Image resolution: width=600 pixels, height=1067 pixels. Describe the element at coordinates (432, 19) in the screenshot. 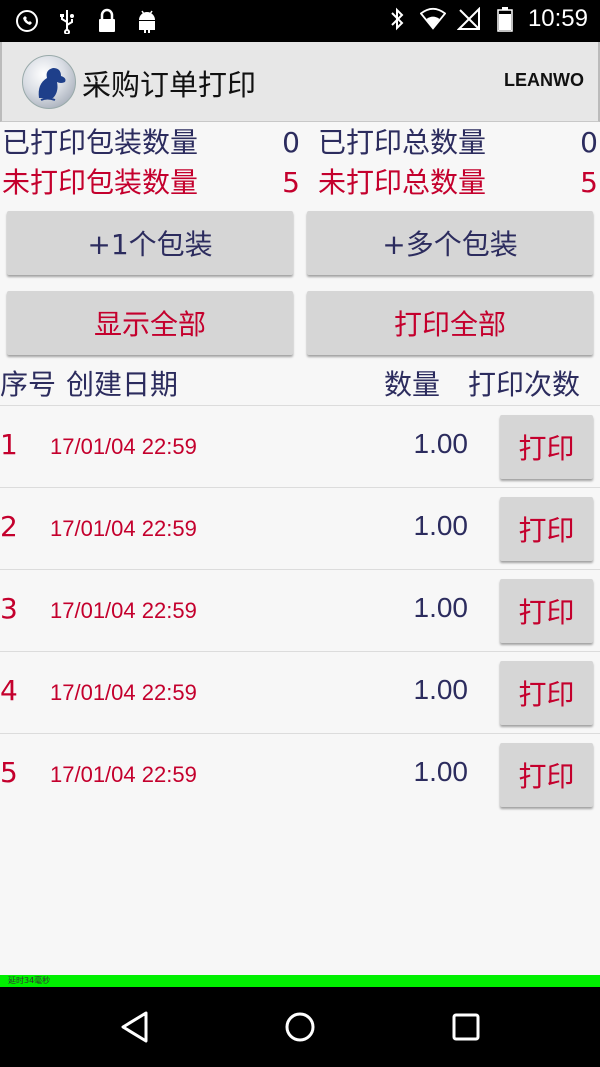

I see `wifi-icon` at that location.